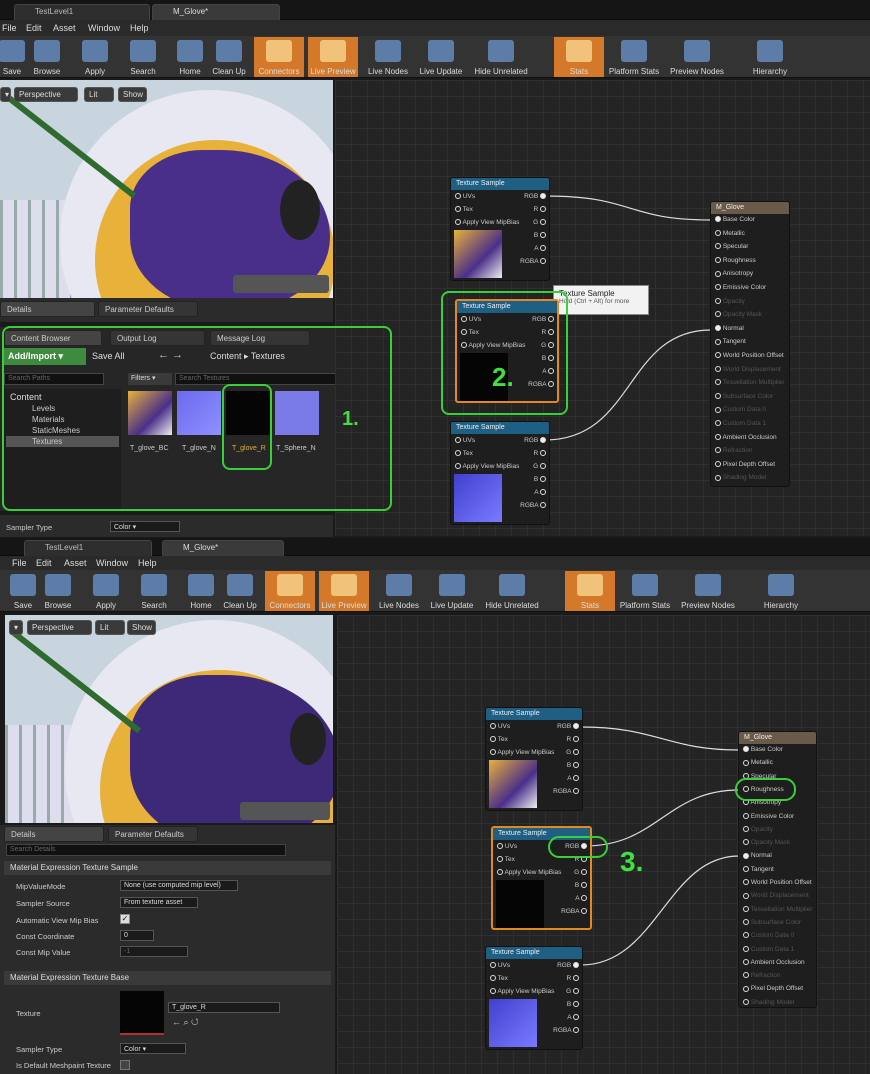  Describe the element at coordinates (768, 935) in the screenshot. I see `material-input-pin: Custom Data 0` at that location.